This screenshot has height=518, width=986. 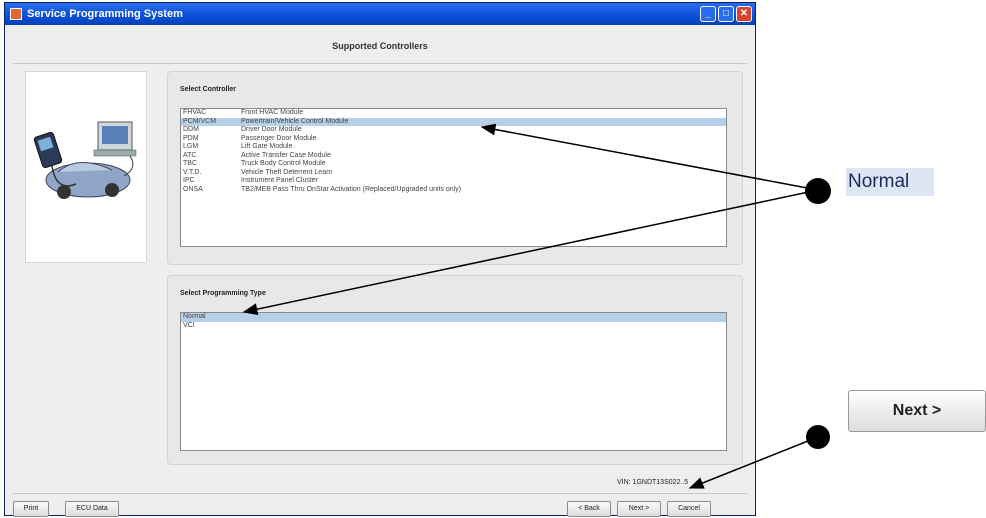 I want to click on arrow-to-normal, so click(x=530, y=252).